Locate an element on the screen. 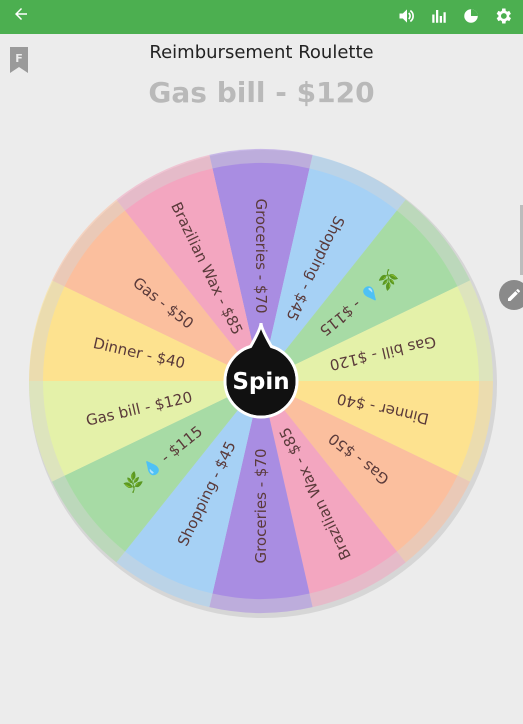 The image size is (523, 724). pencil-icon is located at coordinates (514, 294).